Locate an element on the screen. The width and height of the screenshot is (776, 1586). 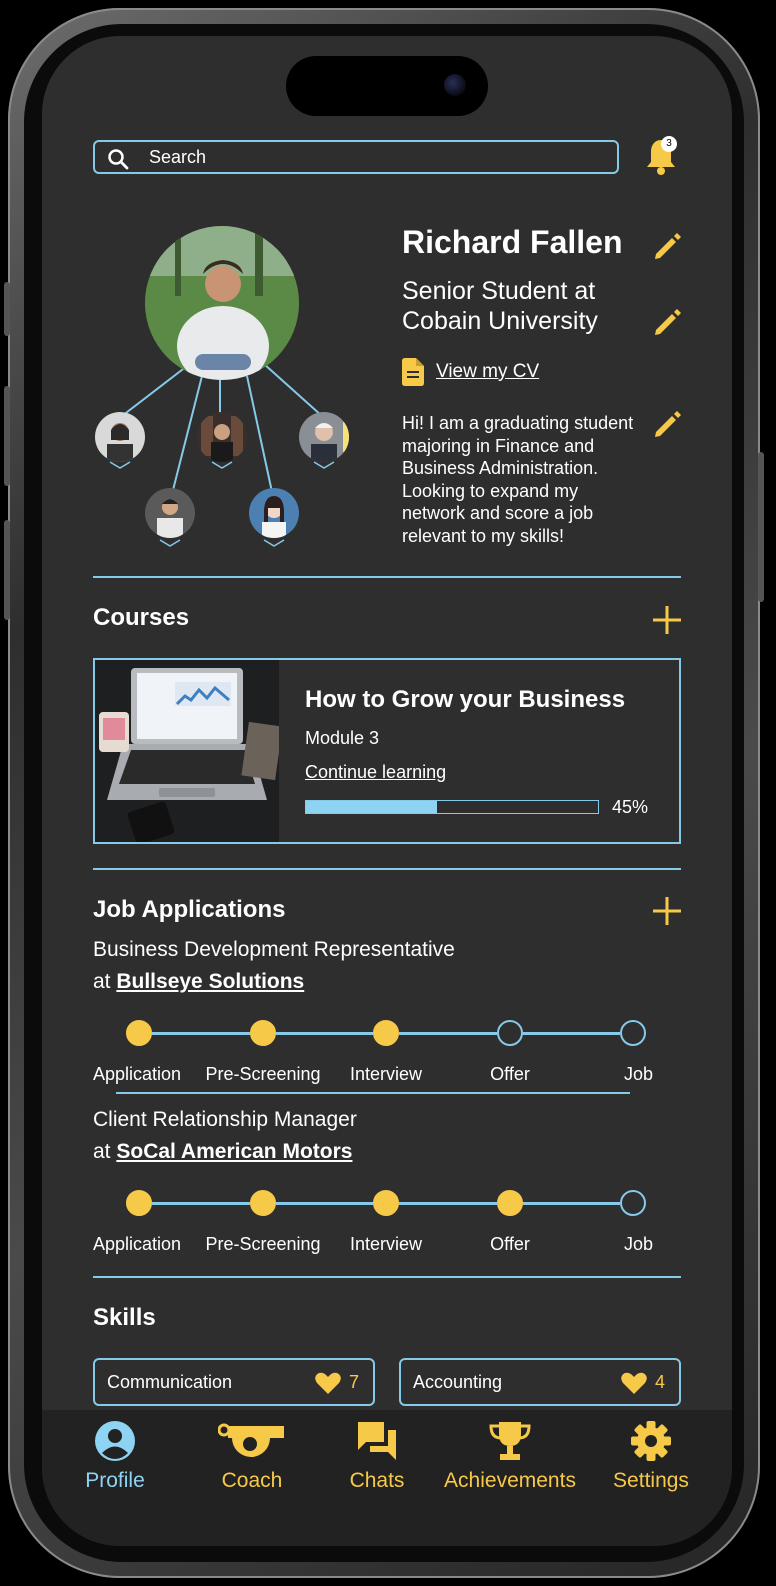
tab-label: Settings is located at coordinates (651, 1480).